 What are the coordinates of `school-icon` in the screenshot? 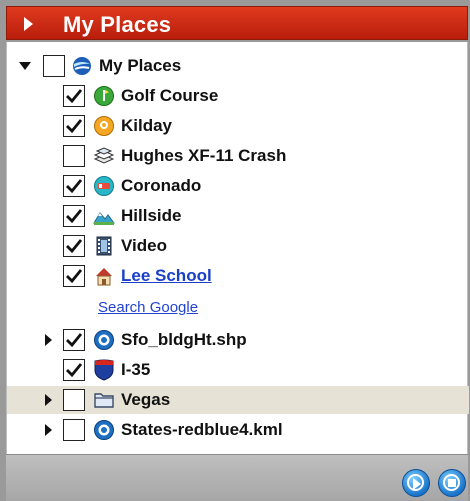 It's located at (104, 276).